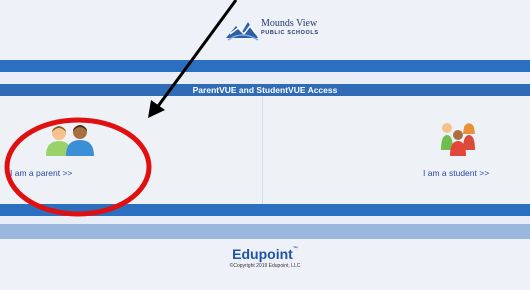  I want to click on trademark-mark: ™, so click(295, 249).